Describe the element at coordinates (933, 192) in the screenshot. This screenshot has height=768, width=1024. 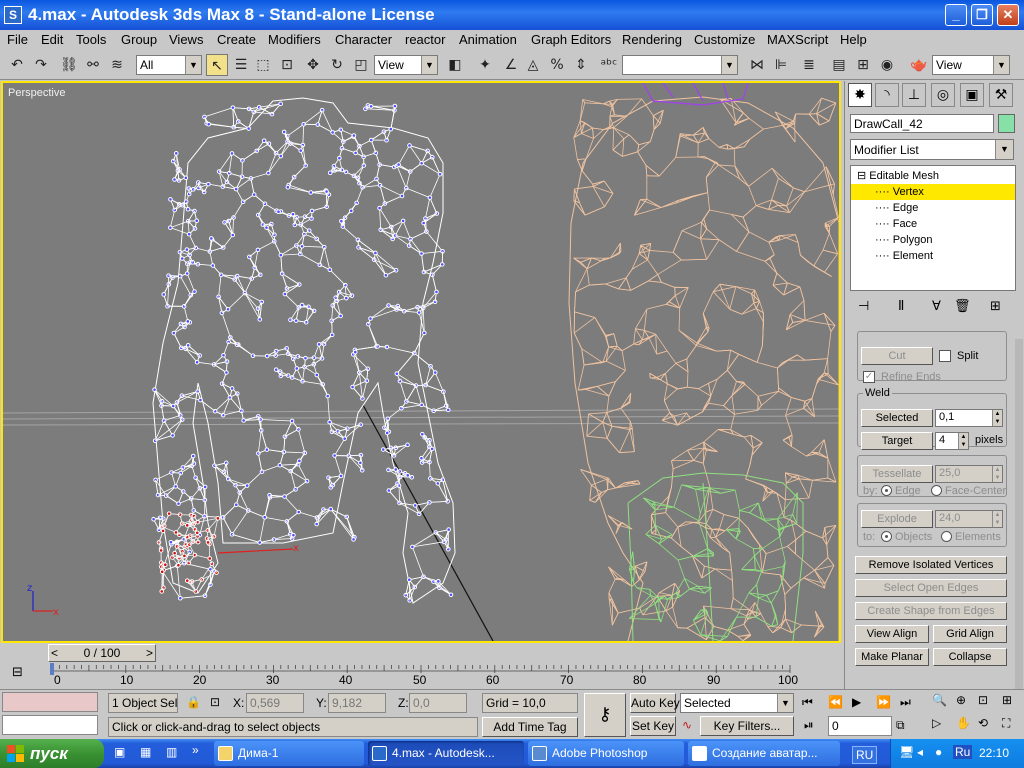
I see `stack-item-vertex: ···· Vertex` at that location.